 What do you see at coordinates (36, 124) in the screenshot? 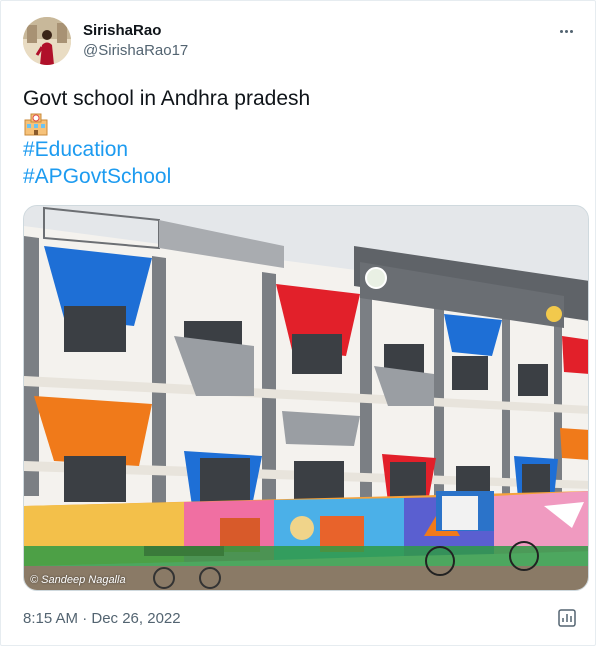
I see `school-emoji-icon` at bounding box center [36, 124].